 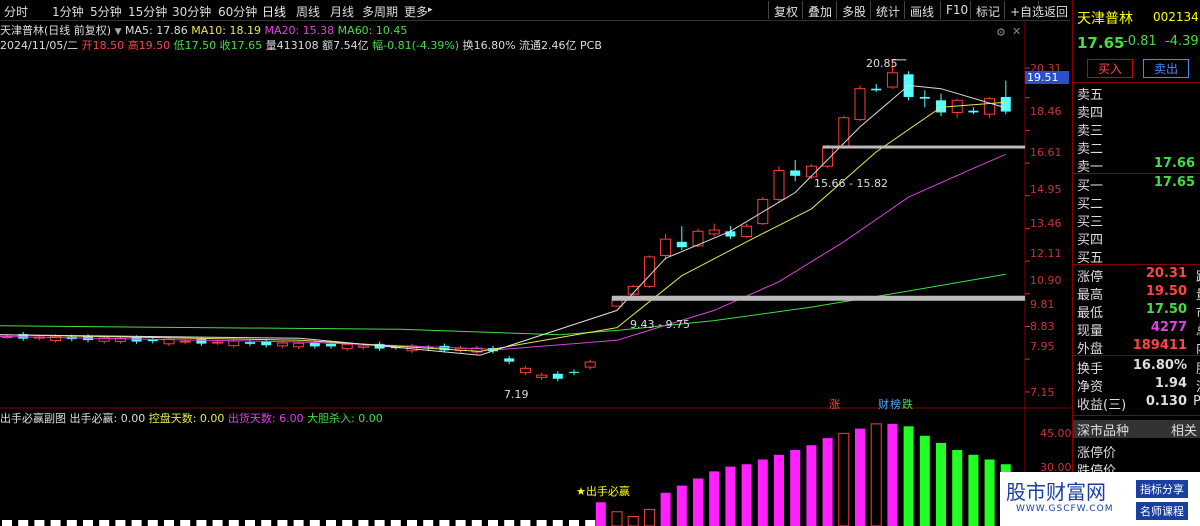 What do you see at coordinates (1046, 223) in the screenshot?
I see `axis-label: 13.46` at bounding box center [1046, 223].